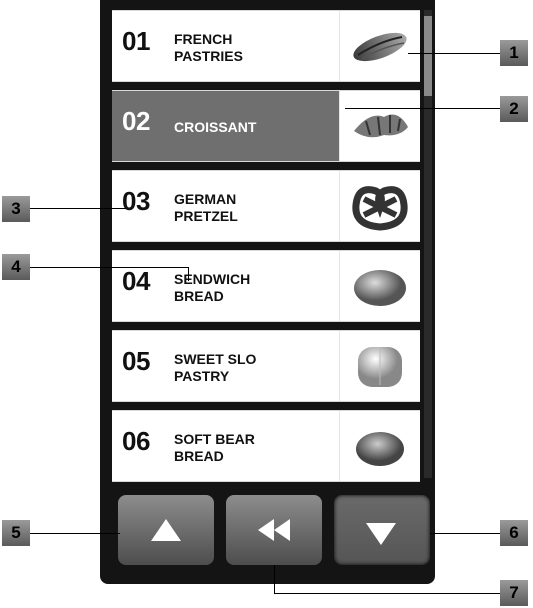 The height and width of the screenshot is (608, 533). What do you see at coordinates (266, 446) in the screenshot?
I see `list-item: 06 SOFT BEAR BREAD` at bounding box center [266, 446].